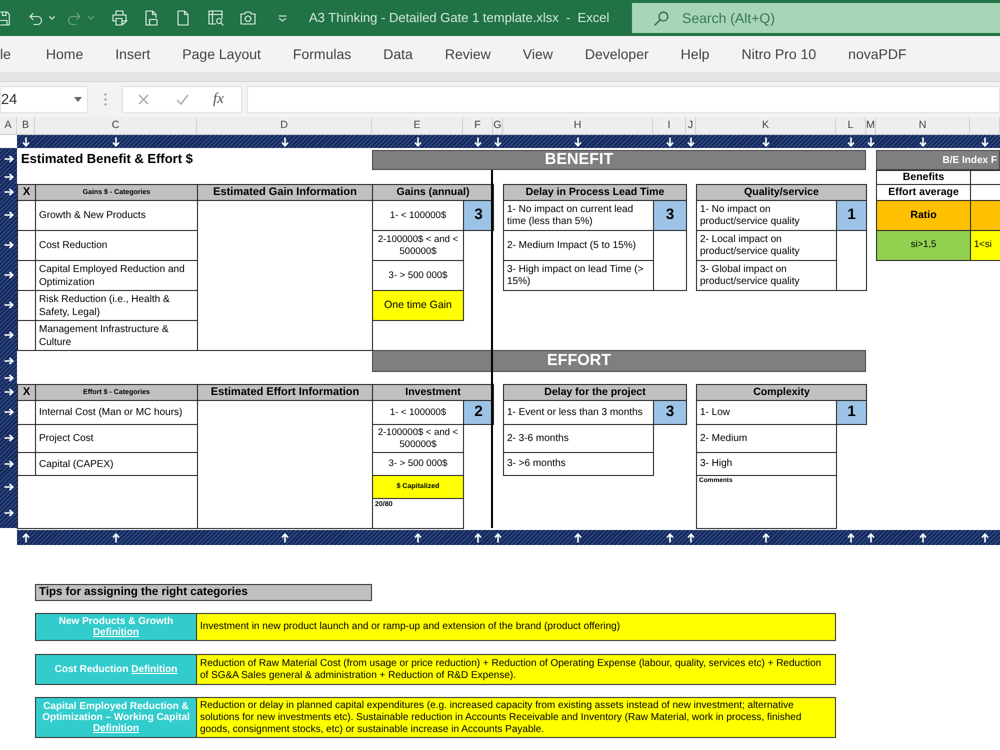  What do you see at coordinates (619, 361) in the screenshot?
I see `section-banner: EFFORT` at bounding box center [619, 361].